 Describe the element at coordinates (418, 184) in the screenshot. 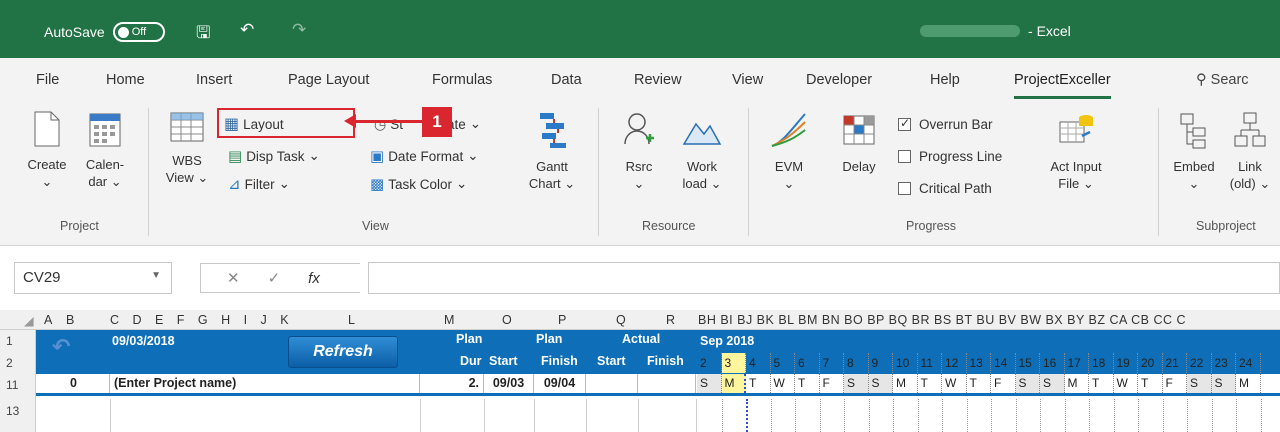

I see `task-color-button: ▩ Task Color ⌄` at that location.